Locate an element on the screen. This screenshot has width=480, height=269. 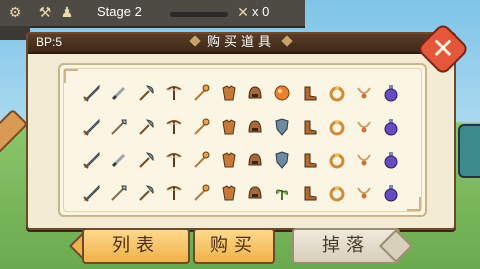
close-x-icon: ✕ is located at coordinates (443, 48).